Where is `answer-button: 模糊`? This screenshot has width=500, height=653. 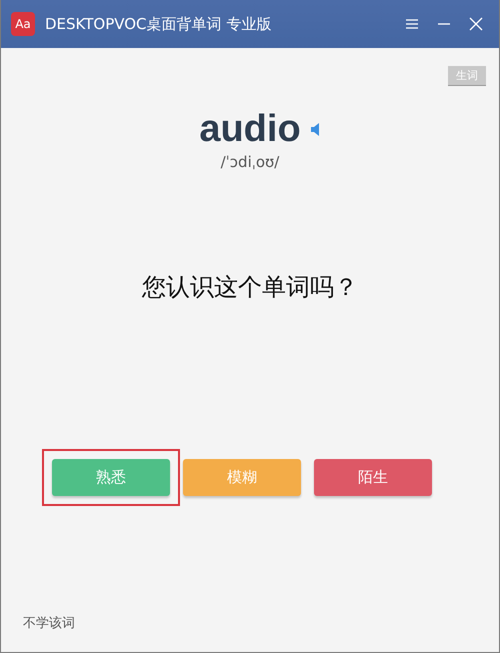
answer-button: 模糊 is located at coordinates (242, 477).